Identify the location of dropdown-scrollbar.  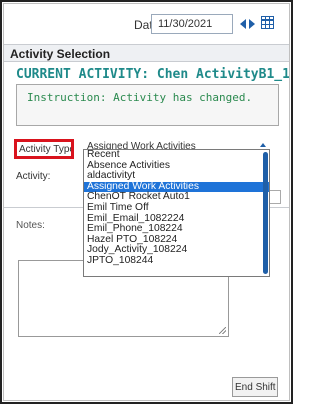
(265, 213).